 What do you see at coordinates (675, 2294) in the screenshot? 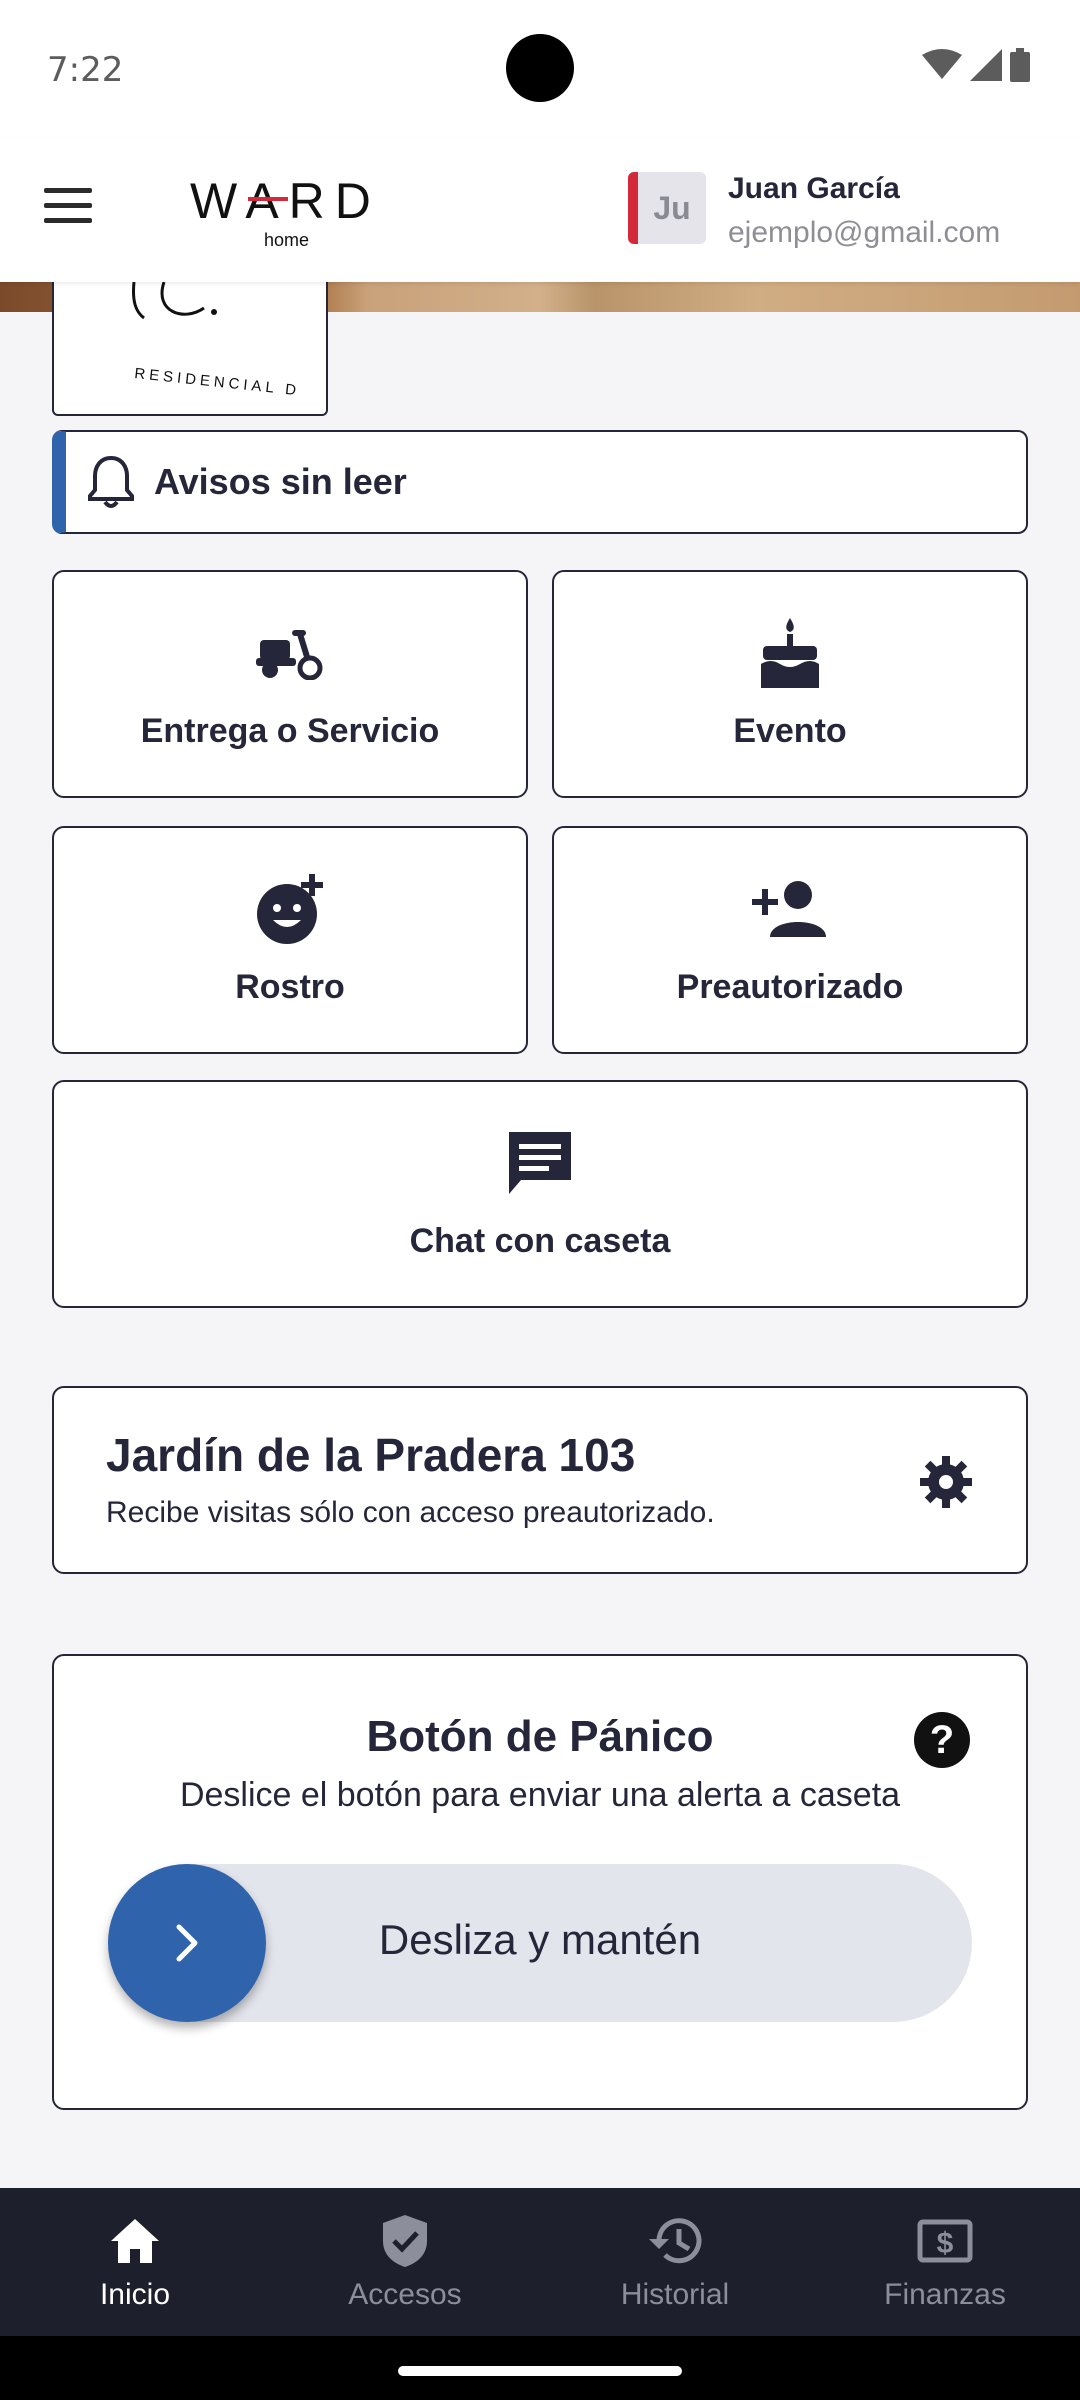
I see `nav-label-historial: Historial` at bounding box center [675, 2294].